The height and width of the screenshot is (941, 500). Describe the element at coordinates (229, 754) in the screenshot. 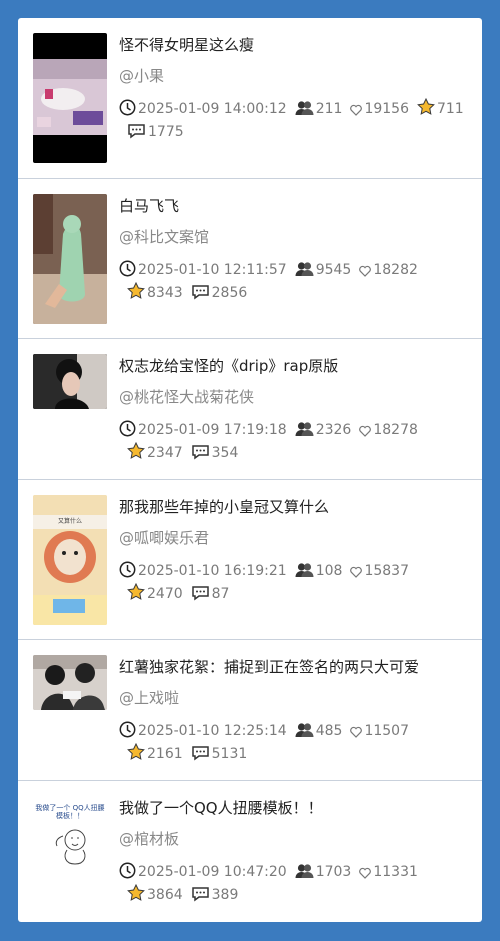

I see `comments-text: 5131` at that location.